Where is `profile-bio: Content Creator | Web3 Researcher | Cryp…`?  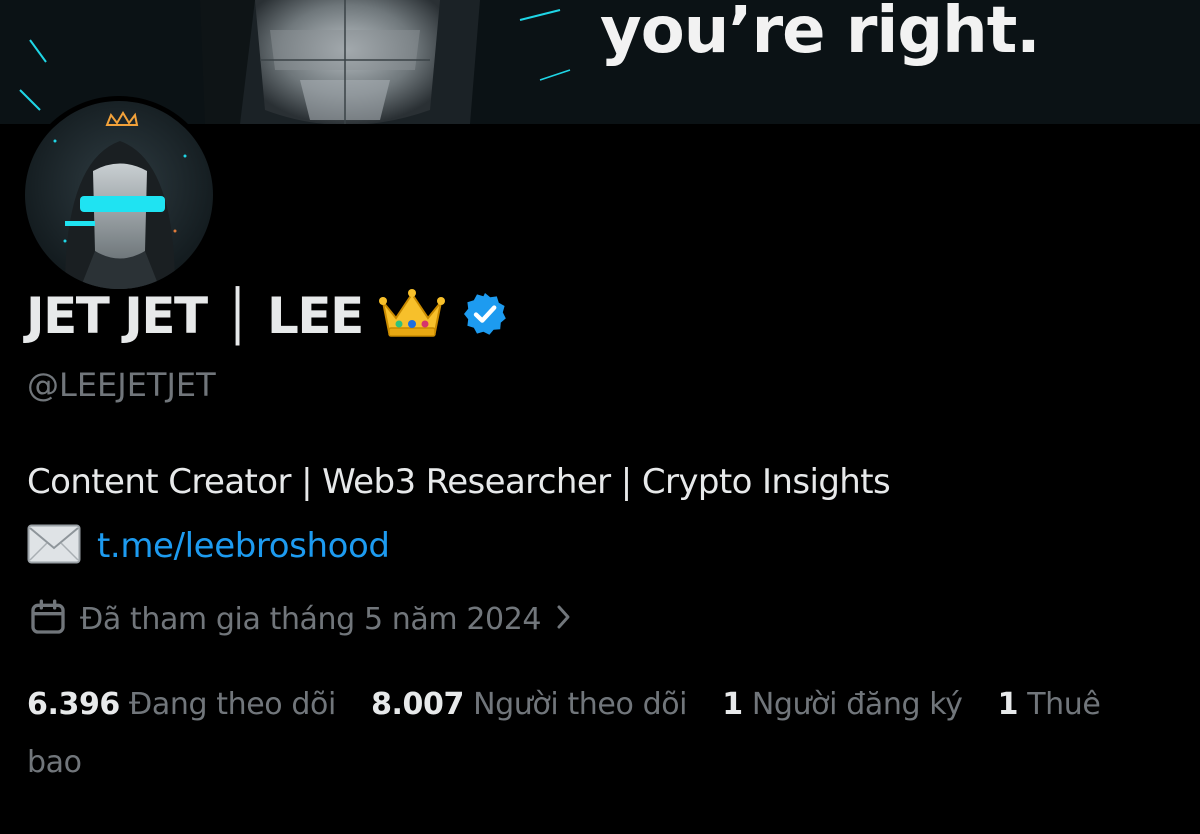 profile-bio: Content Creator | Web3 Researcher | Cryp… is located at coordinates (459, 482).